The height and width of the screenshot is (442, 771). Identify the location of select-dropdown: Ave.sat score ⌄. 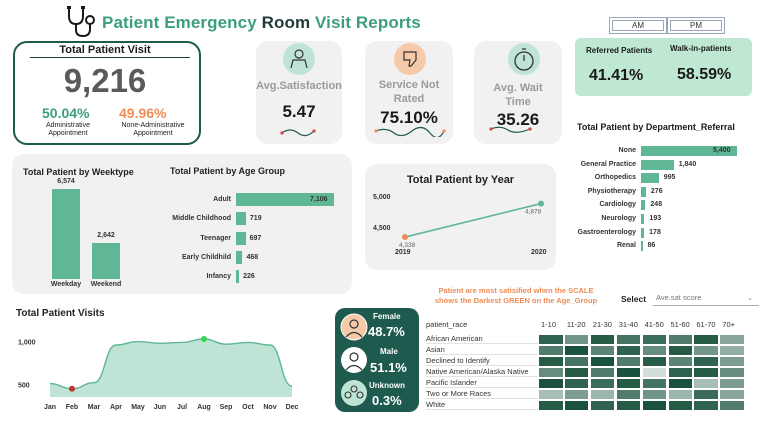
(706, 298).